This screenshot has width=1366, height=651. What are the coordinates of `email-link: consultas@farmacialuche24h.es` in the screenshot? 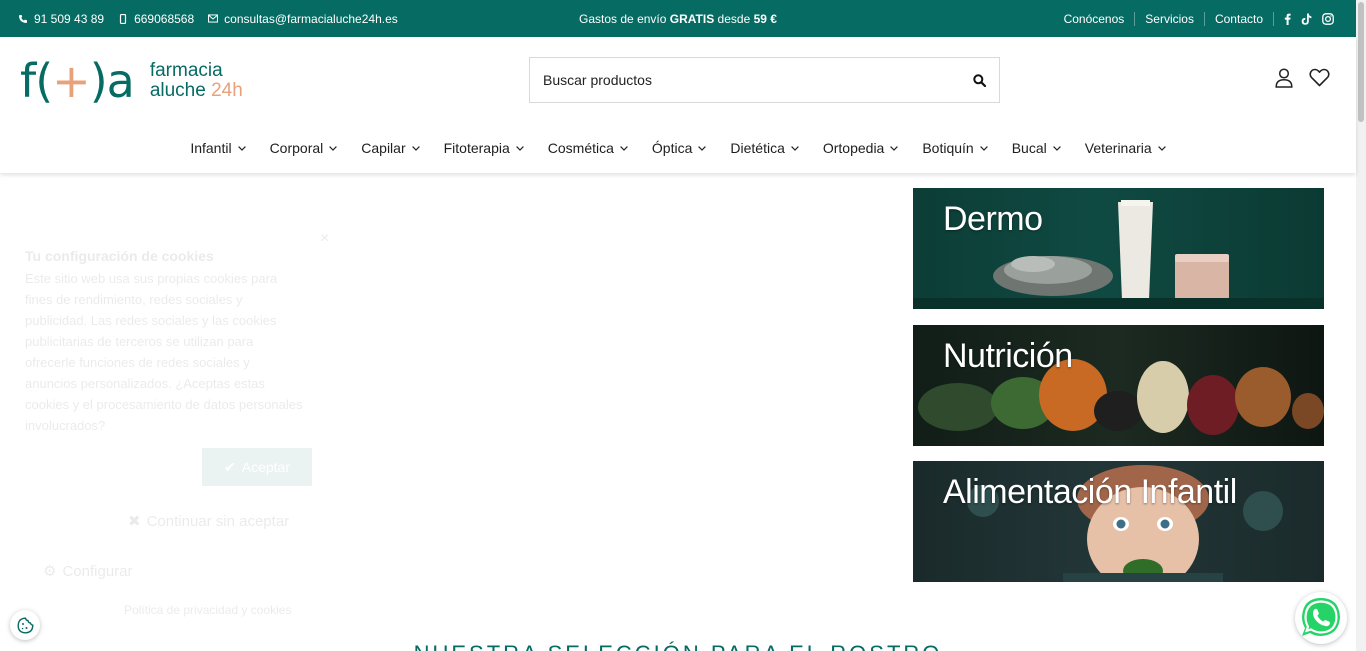 It's located at (303, 19).